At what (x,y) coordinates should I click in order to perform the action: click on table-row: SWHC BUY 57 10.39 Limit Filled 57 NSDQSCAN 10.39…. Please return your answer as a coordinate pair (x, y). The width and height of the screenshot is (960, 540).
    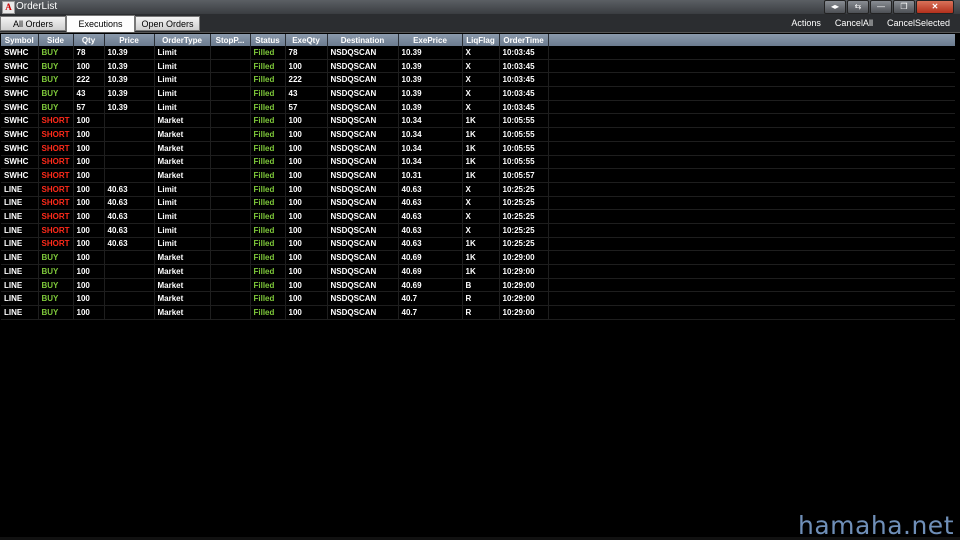
    Looking at the image, I should click on (478, 107).